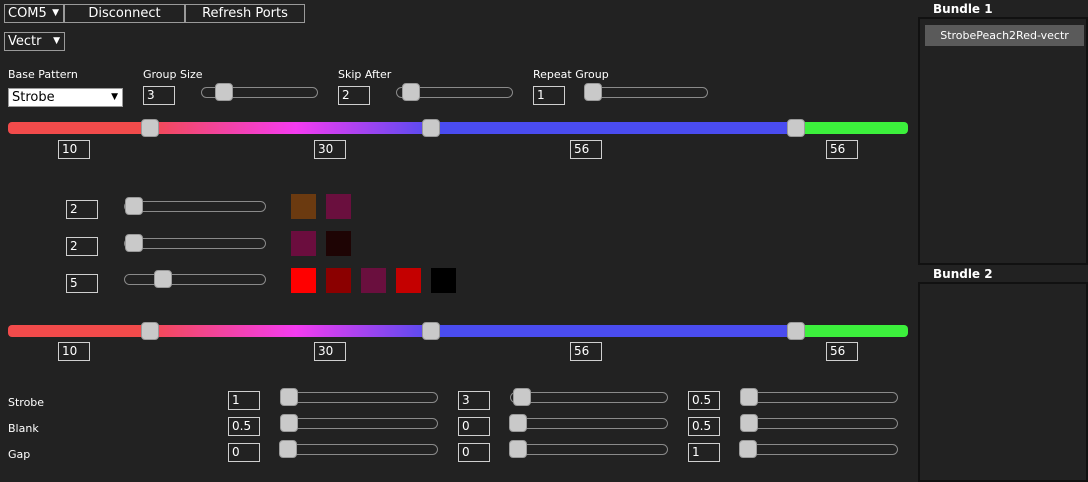  What do you see at coordinates (19, 454) in the screenshot?
I see `timing-row-label: Gap` at bounding box center [19, 454].